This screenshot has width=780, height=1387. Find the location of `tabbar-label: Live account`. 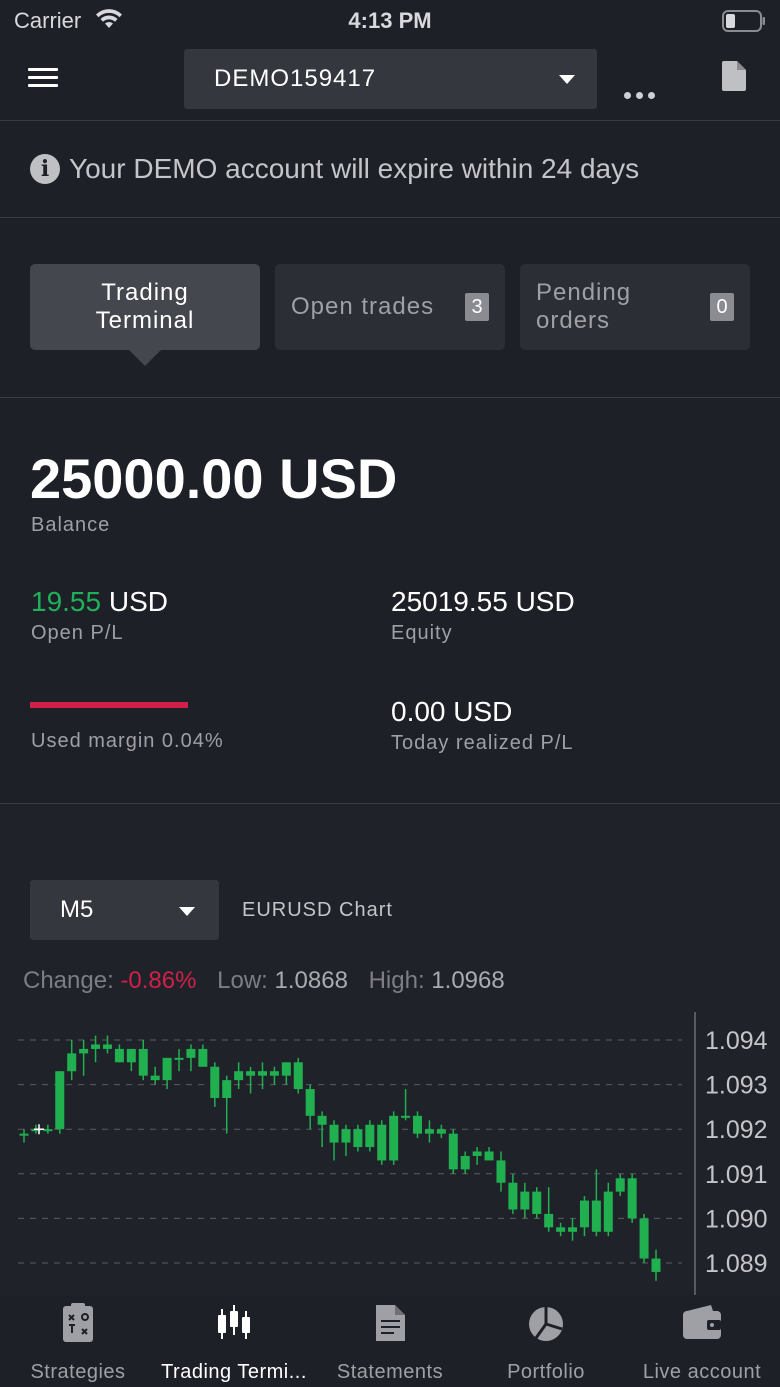

tabbar-label: Live account is located at coordinates (702, 1372).